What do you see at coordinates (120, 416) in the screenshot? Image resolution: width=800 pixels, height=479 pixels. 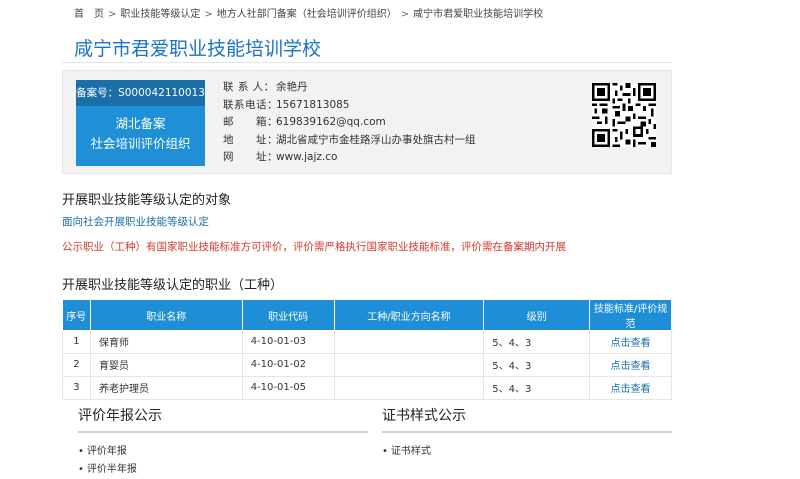 I see `annual-report-title: 评价年报公示` at bounding box center [120, 416].